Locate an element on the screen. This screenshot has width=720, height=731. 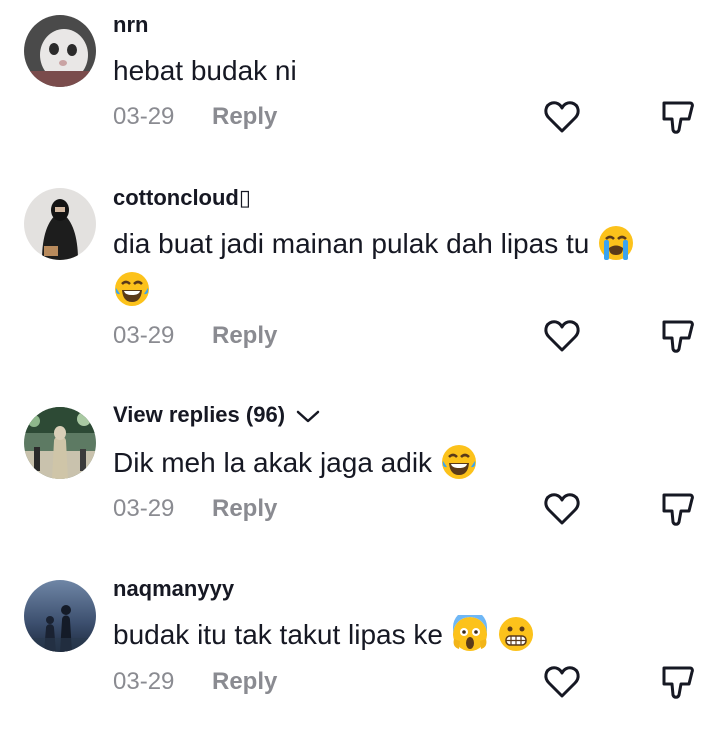
view-replies-button: View replies (96) is located at coordinates (217, 415).